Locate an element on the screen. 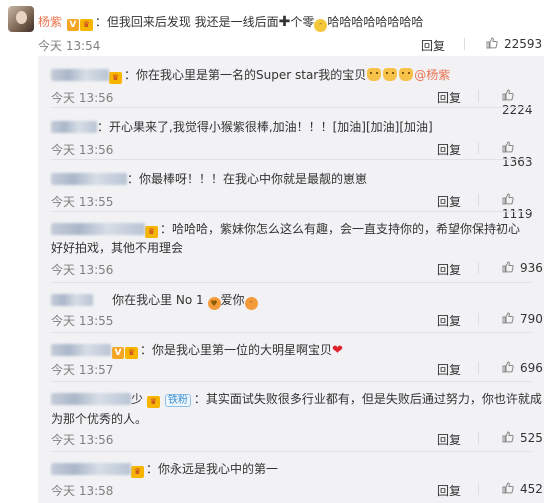 The height and width of the screenshot is (503, 550). like-count: 525 is located at coordinates (531, 438).